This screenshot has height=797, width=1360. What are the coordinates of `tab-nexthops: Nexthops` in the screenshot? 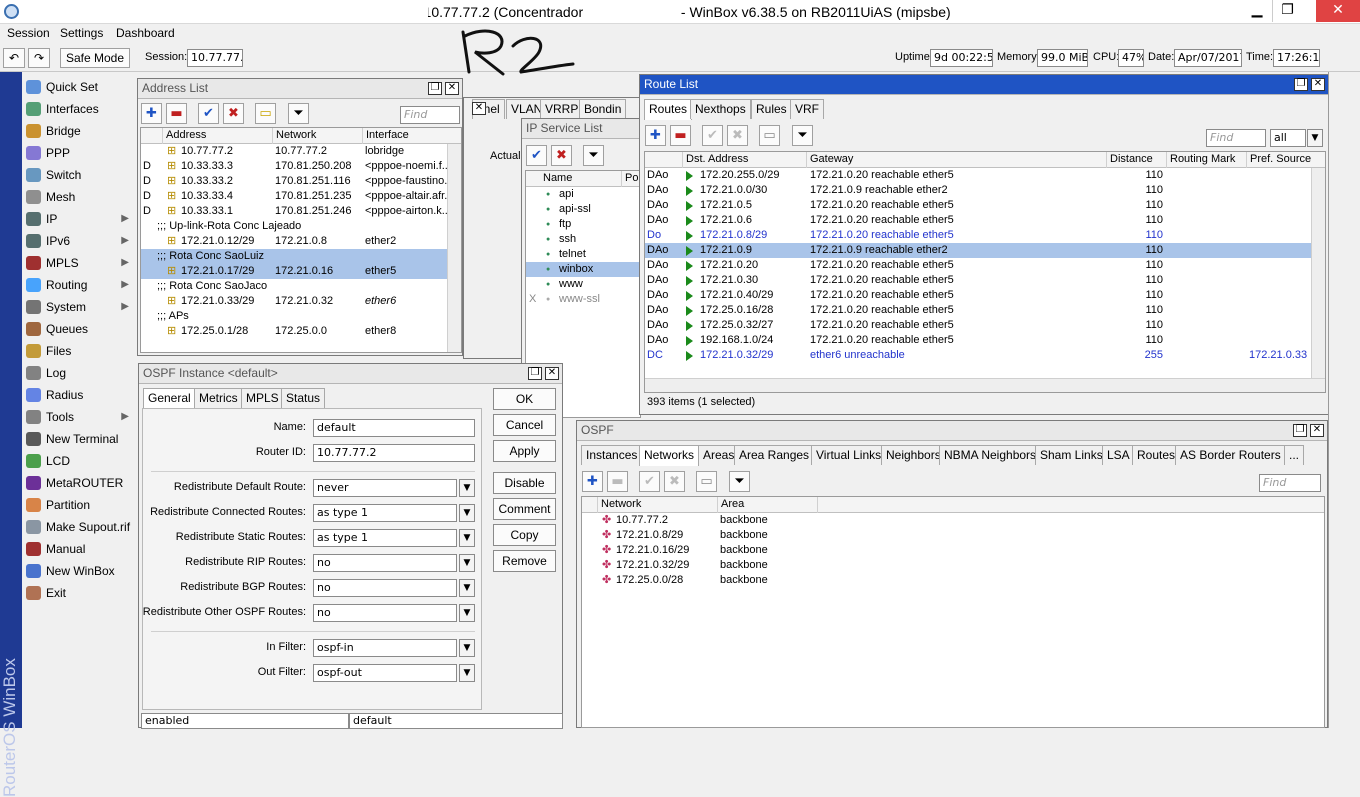 It's located at (720, 109).